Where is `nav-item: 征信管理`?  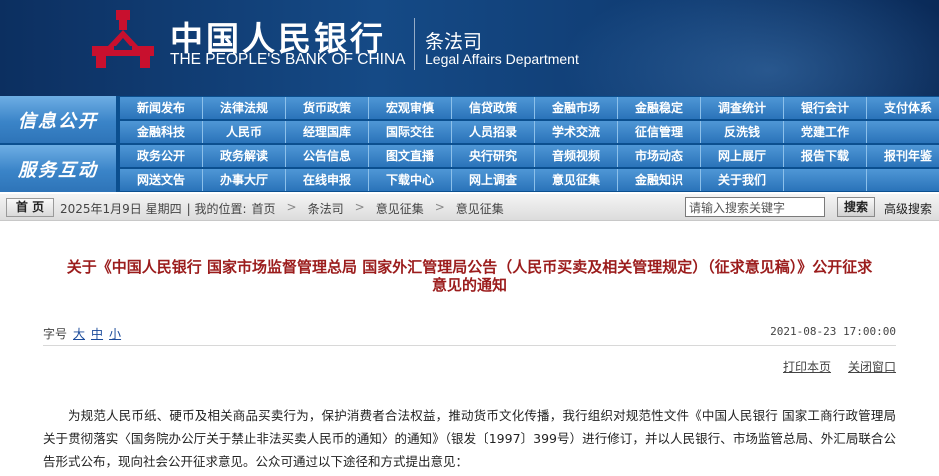
nav-item: 征信管理 is located at coordinates (659, 132).